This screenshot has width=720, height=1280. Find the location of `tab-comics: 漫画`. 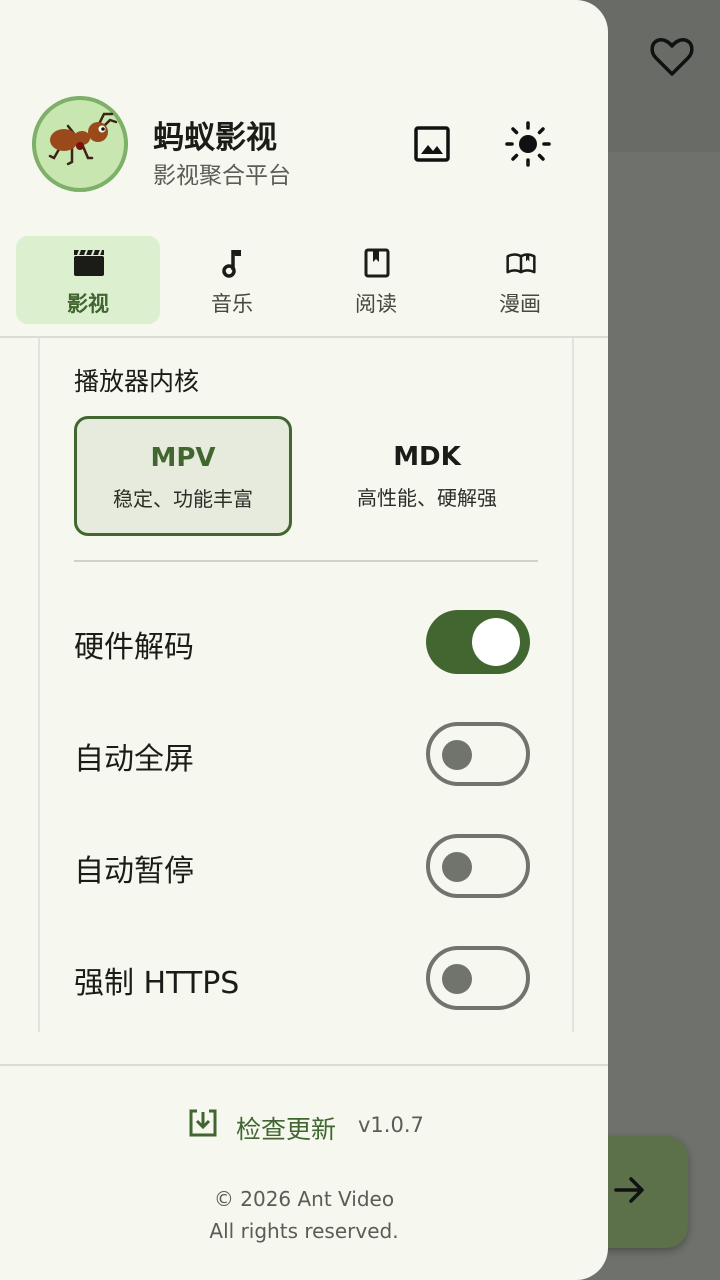

tab-comics: 漫画 is located at coordinates (520, 280).